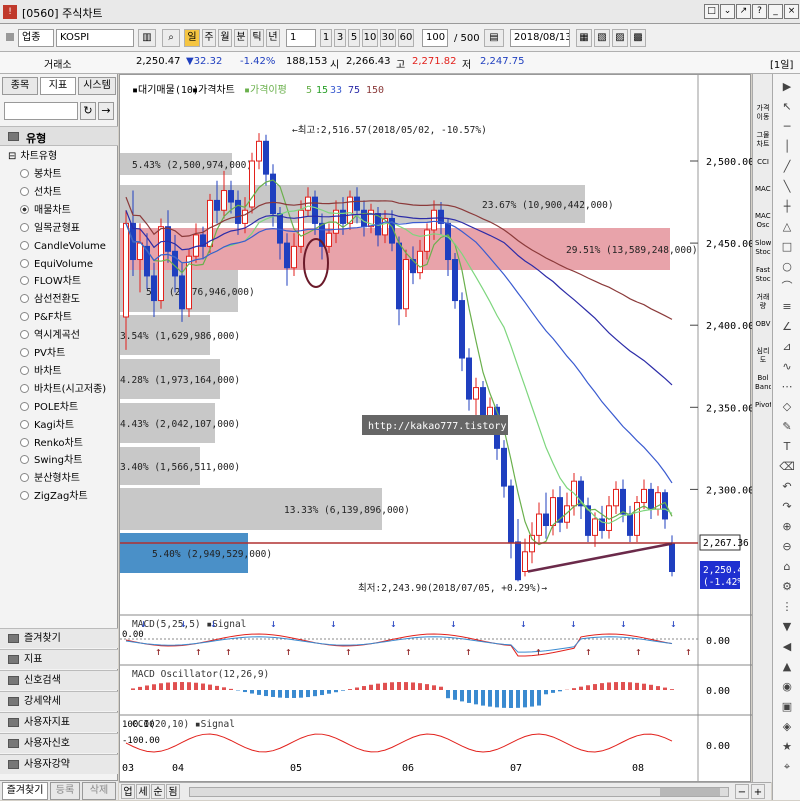  What do you see at coordinates (143, 791) in the screenshot?
I see `bottom-btn-2: 세` at bounding box center [143, 791].